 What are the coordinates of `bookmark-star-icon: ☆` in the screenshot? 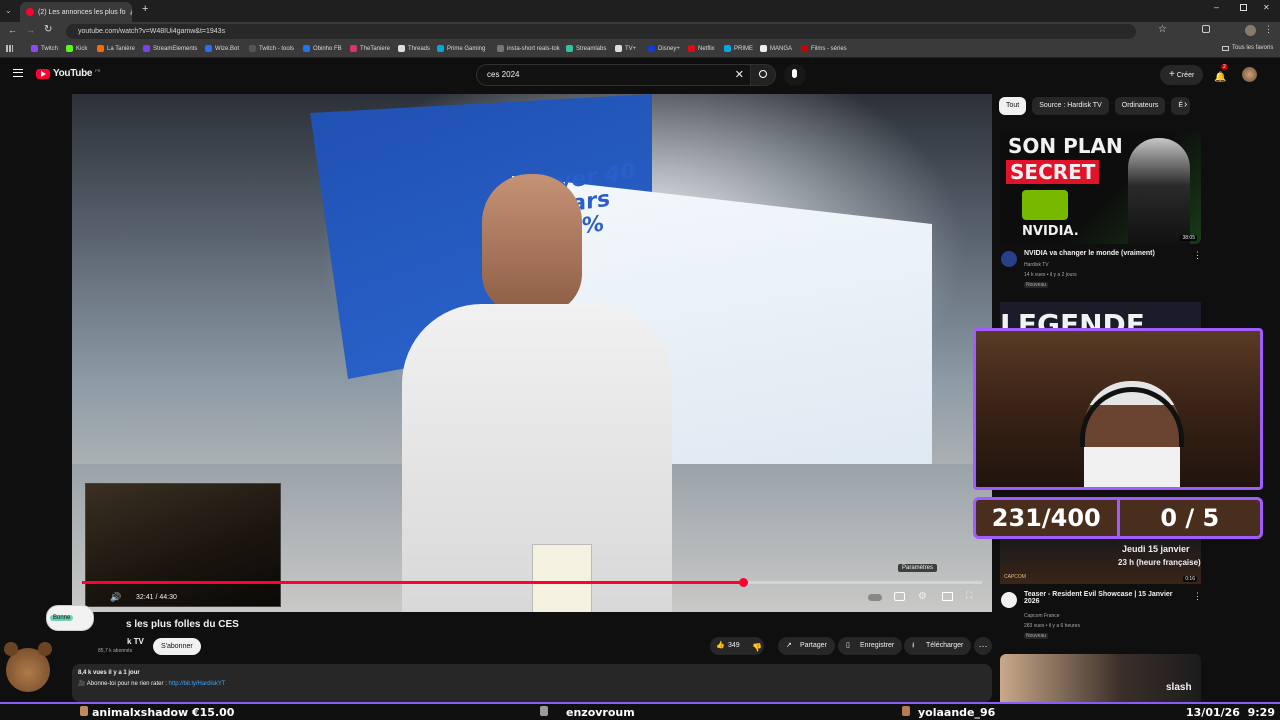 It's located at (1162, 29).